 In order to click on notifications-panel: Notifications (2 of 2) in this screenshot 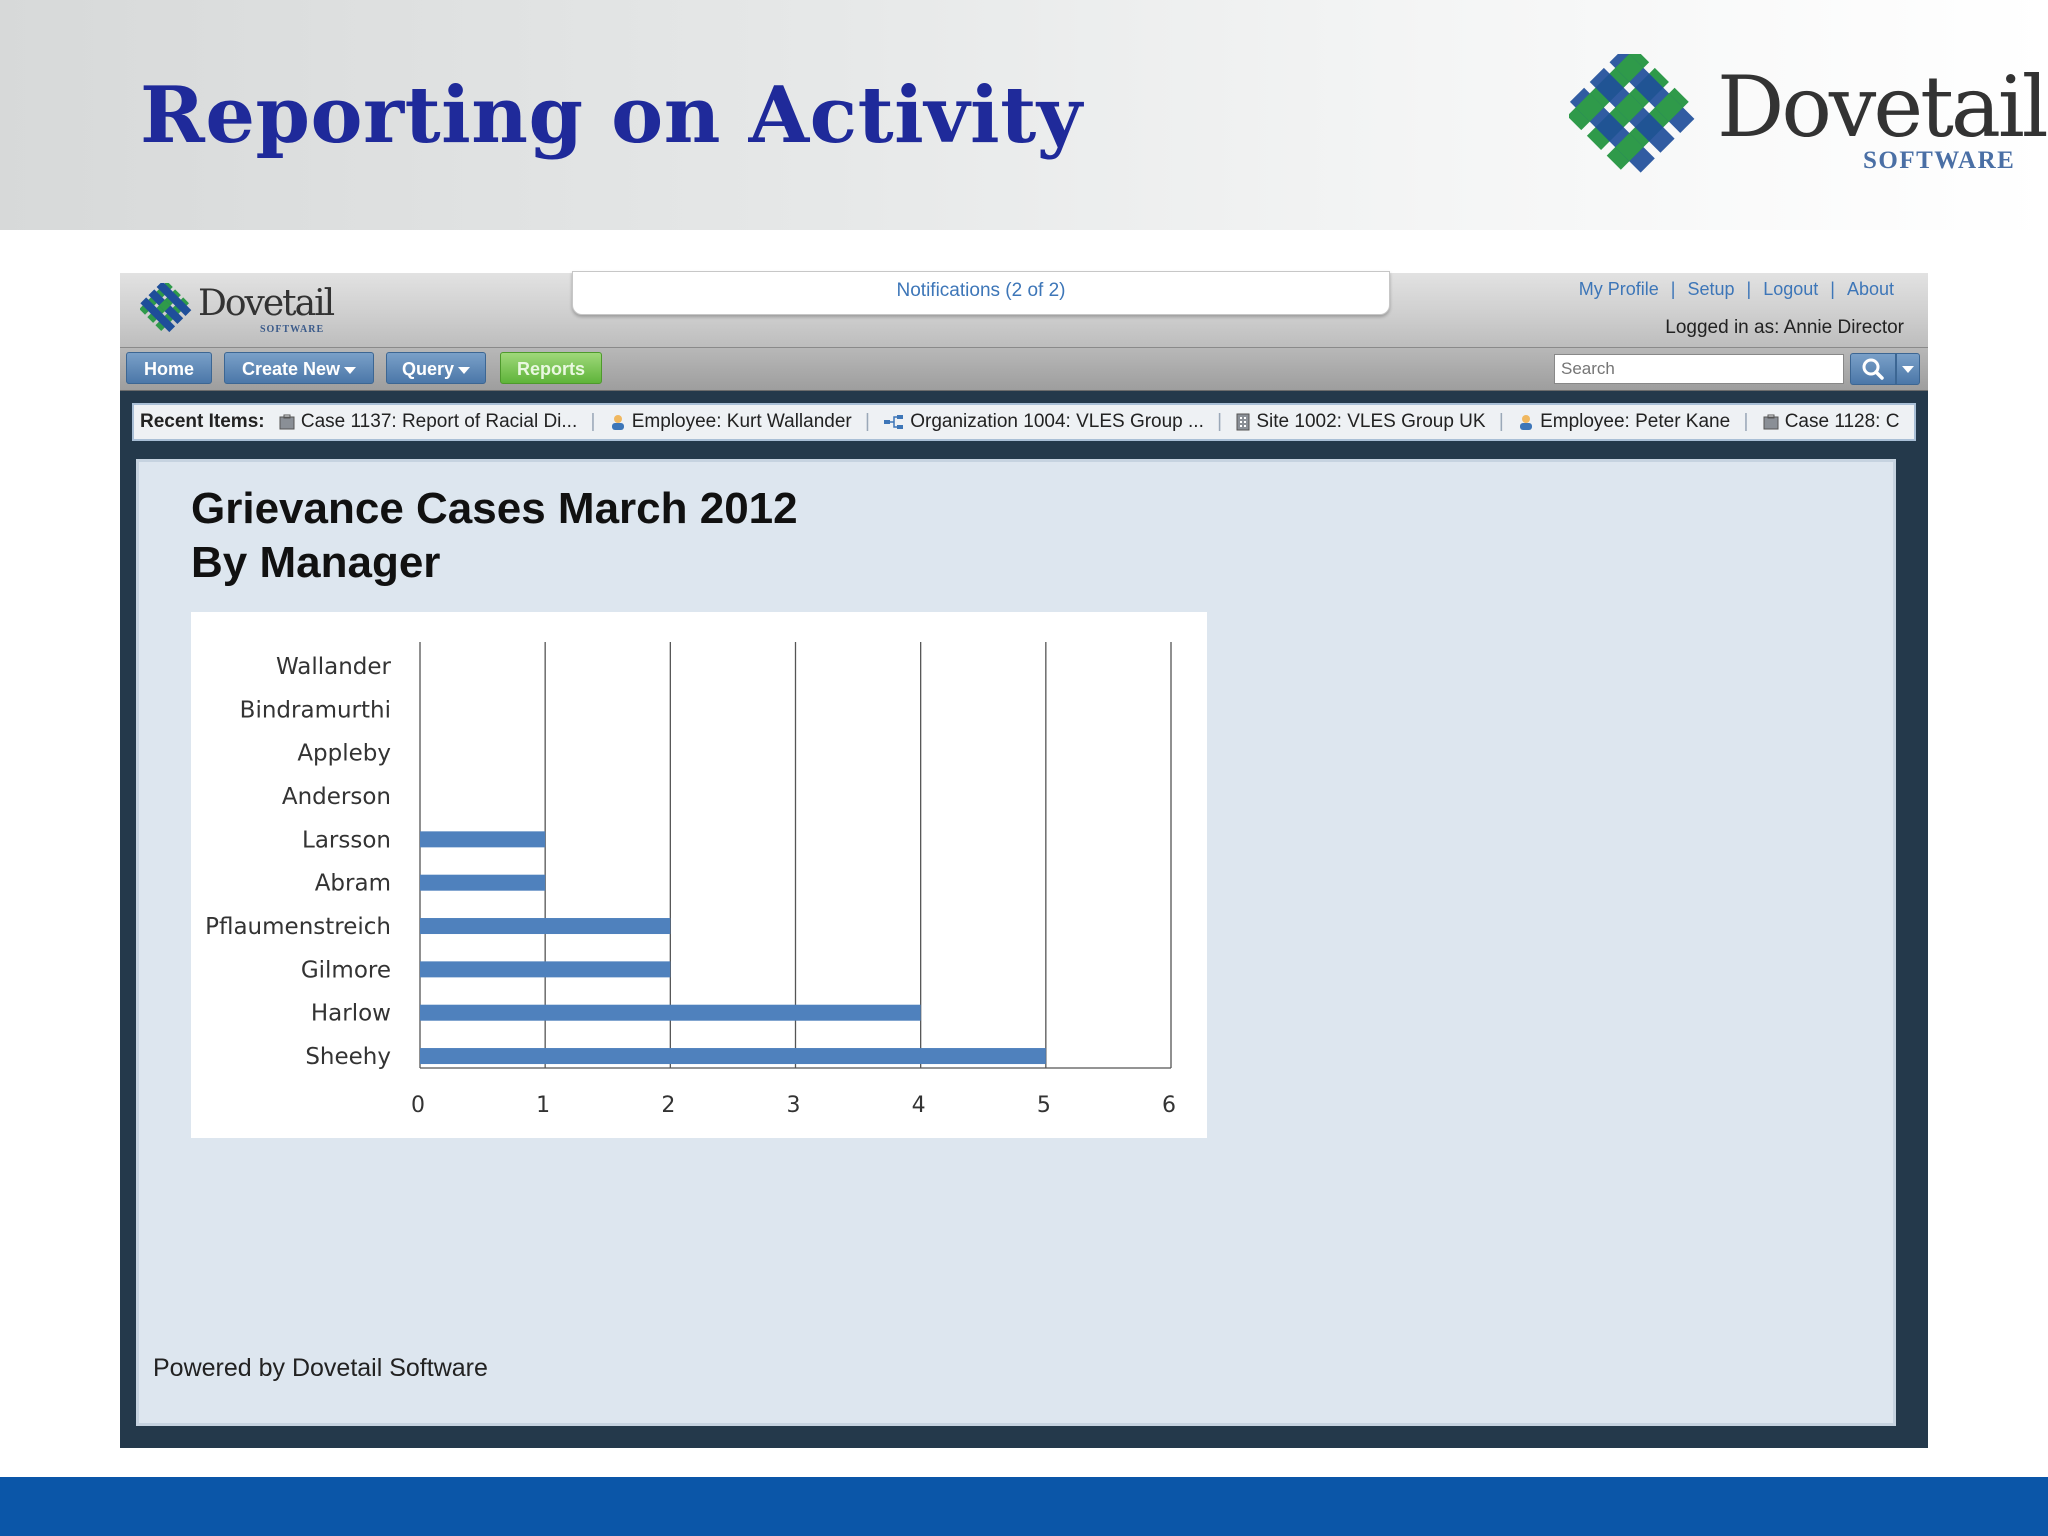, I will do `click(981, 293)`.